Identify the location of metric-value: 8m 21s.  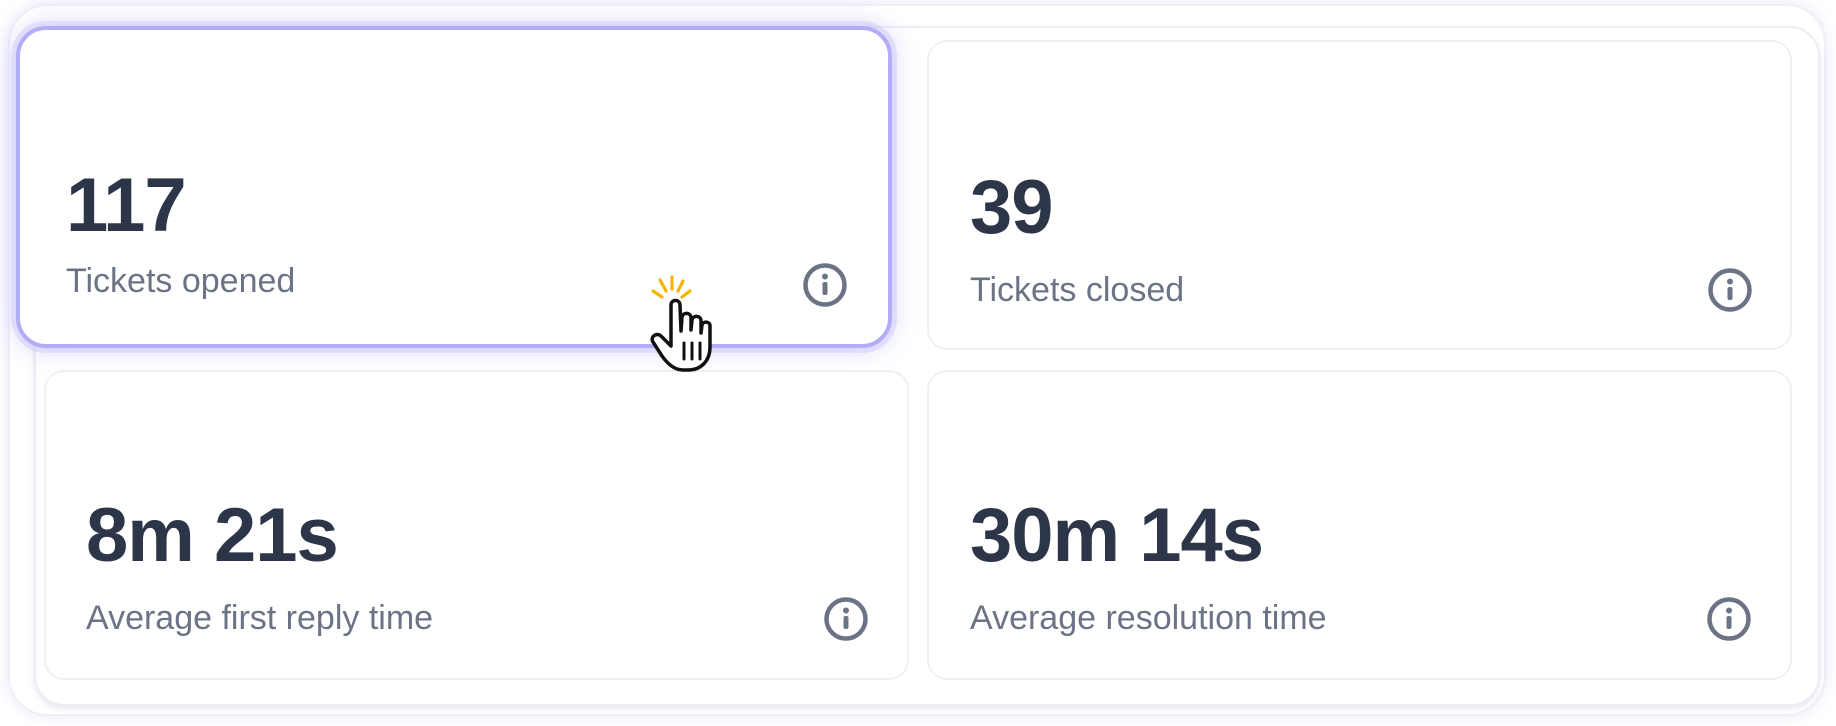
(212, 535).